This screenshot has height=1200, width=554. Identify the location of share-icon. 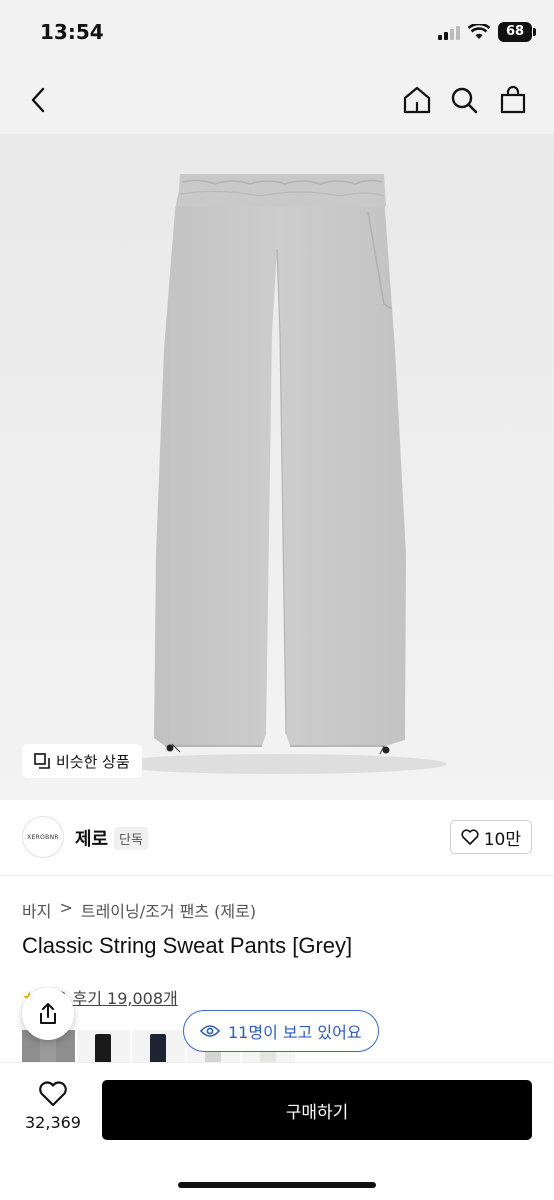
(48, 1013).